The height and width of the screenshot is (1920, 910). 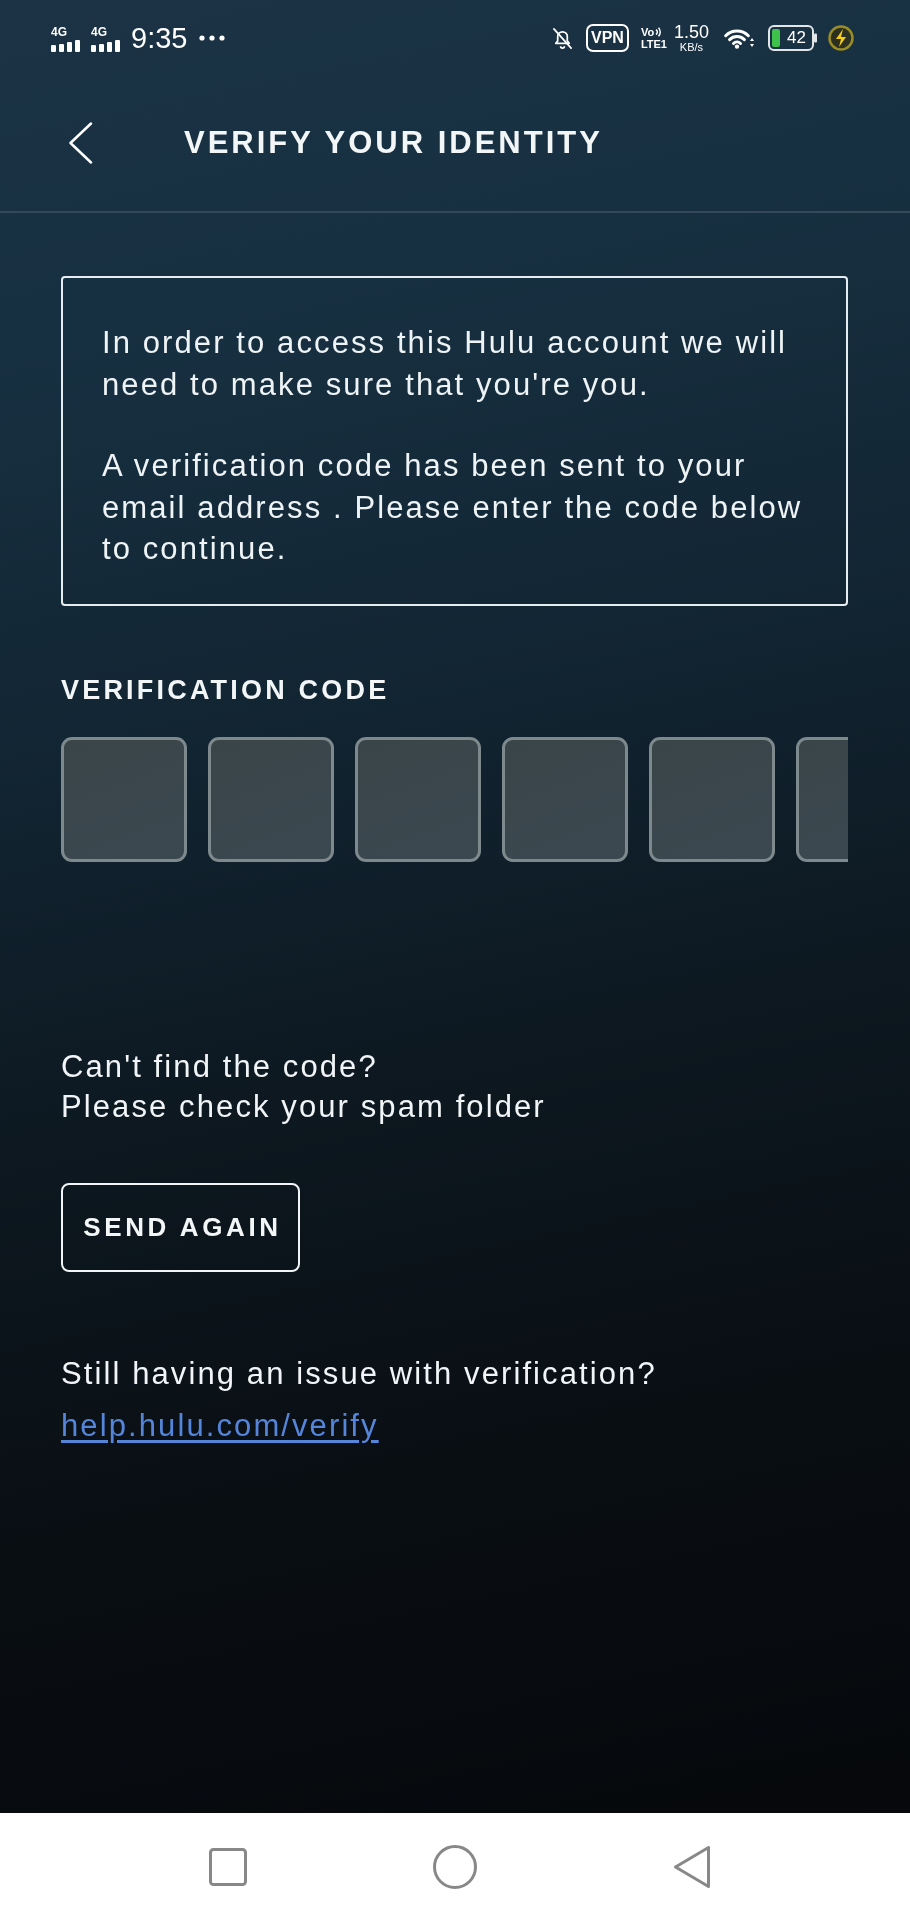 I want to click on code-label: VERIFICATION CODE, so click(x=225, y=689).